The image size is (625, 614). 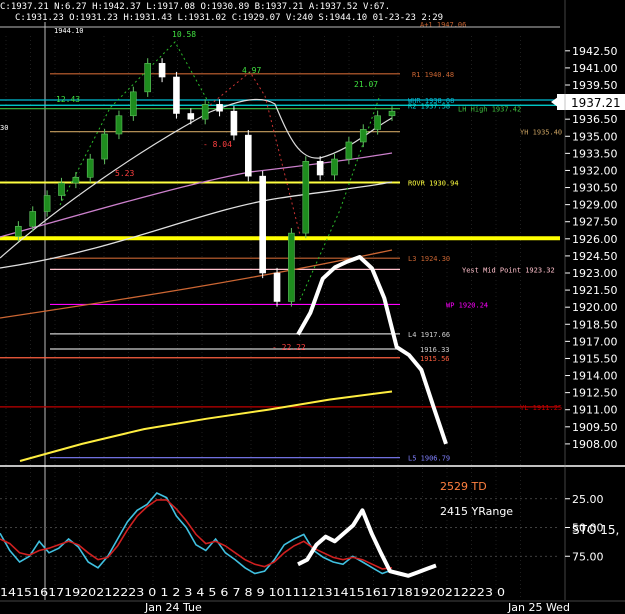 I want to click on stoch-tick-label: 25.00, so click(x=588, y=499).